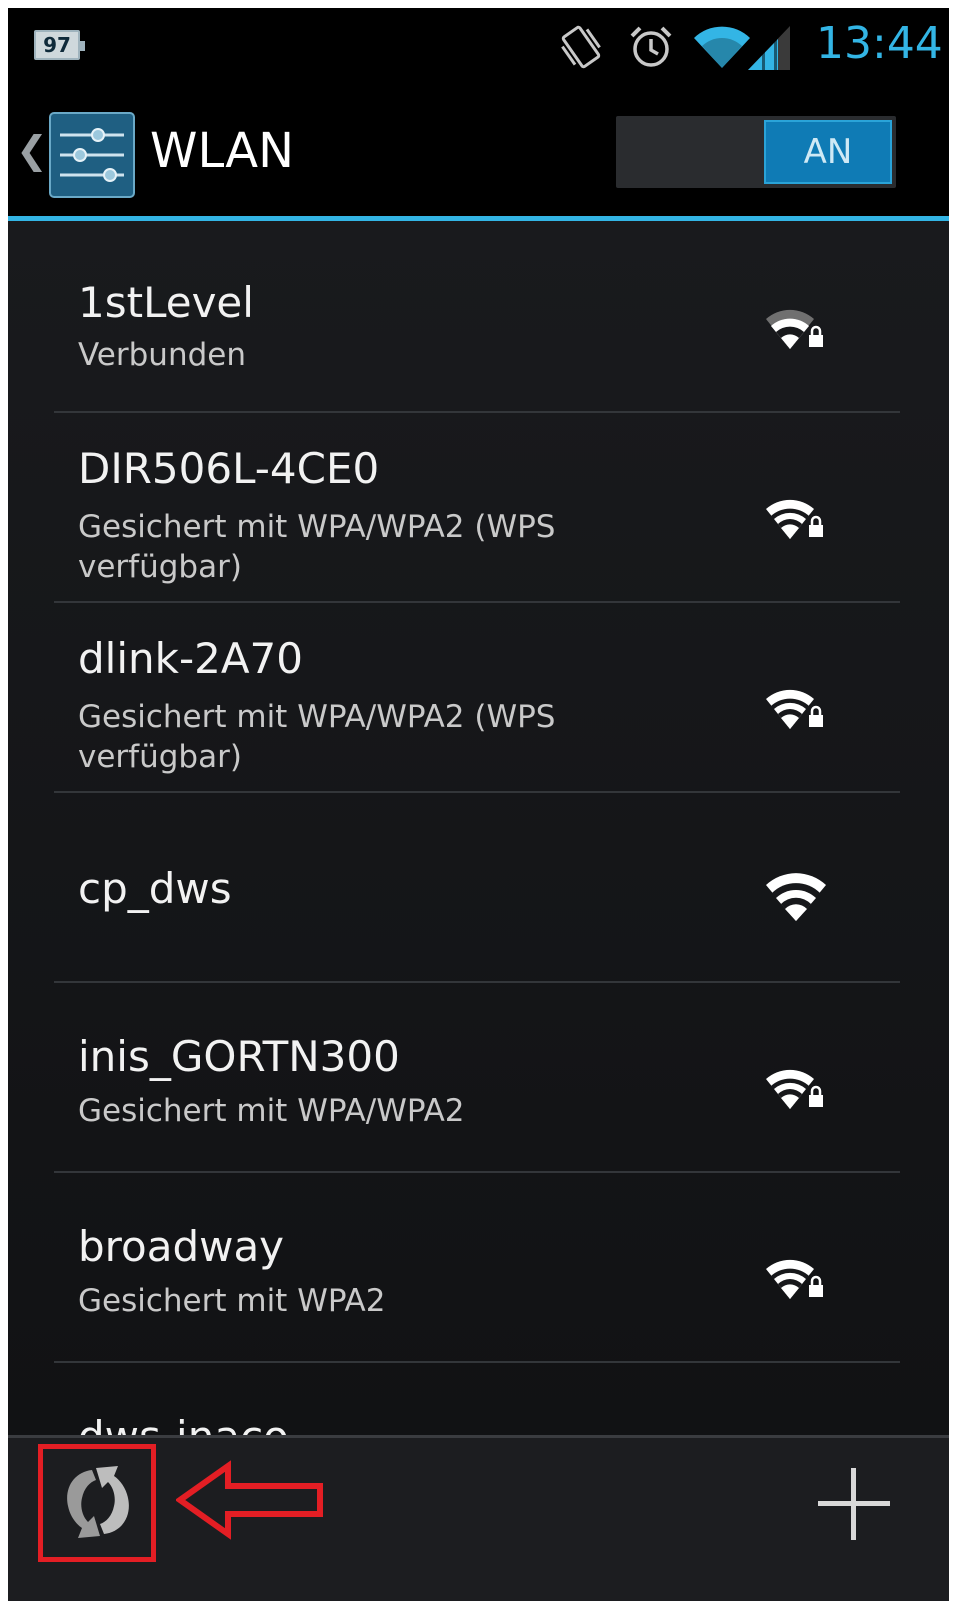 This screenshot has height=1601, width=957. What do you see at coordinates (879, 43) in the screenshot?
I see `clock: 13:44` at bounding box center [879, 43].